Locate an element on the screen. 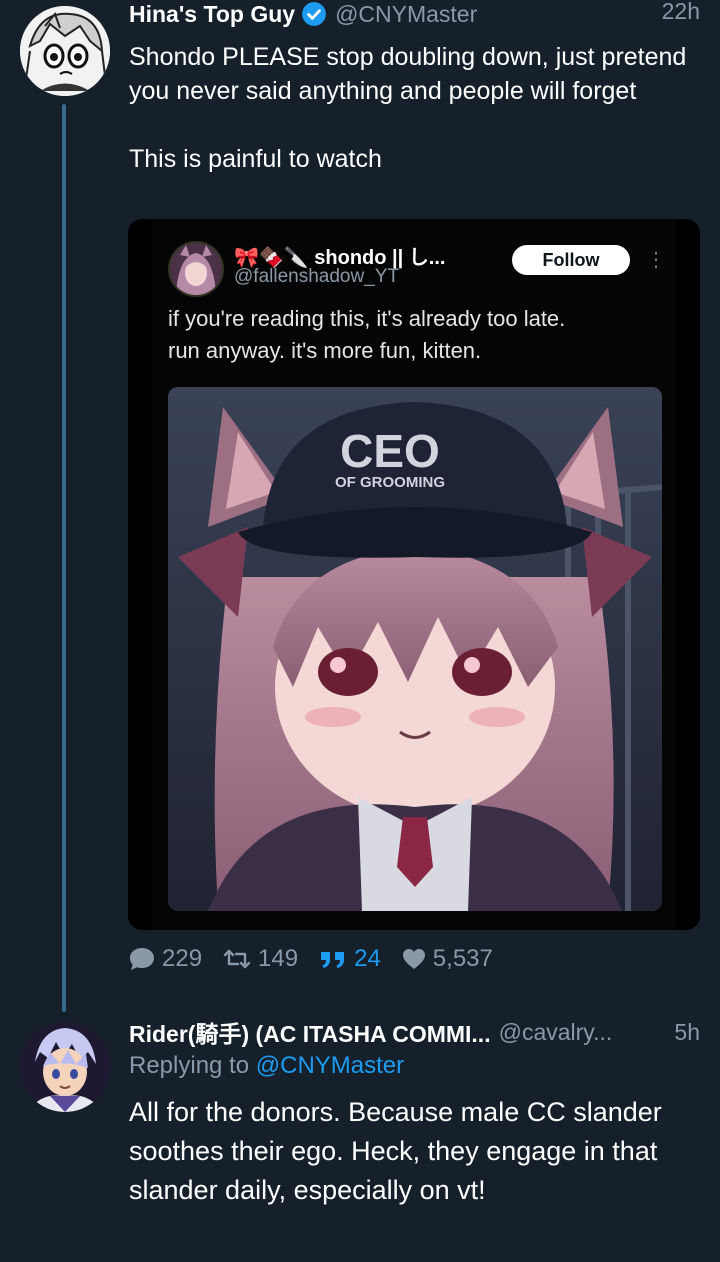 The height and width of the screenshot is (1262, 720). reply-author-avatar is located at coordinates (65, 1067).